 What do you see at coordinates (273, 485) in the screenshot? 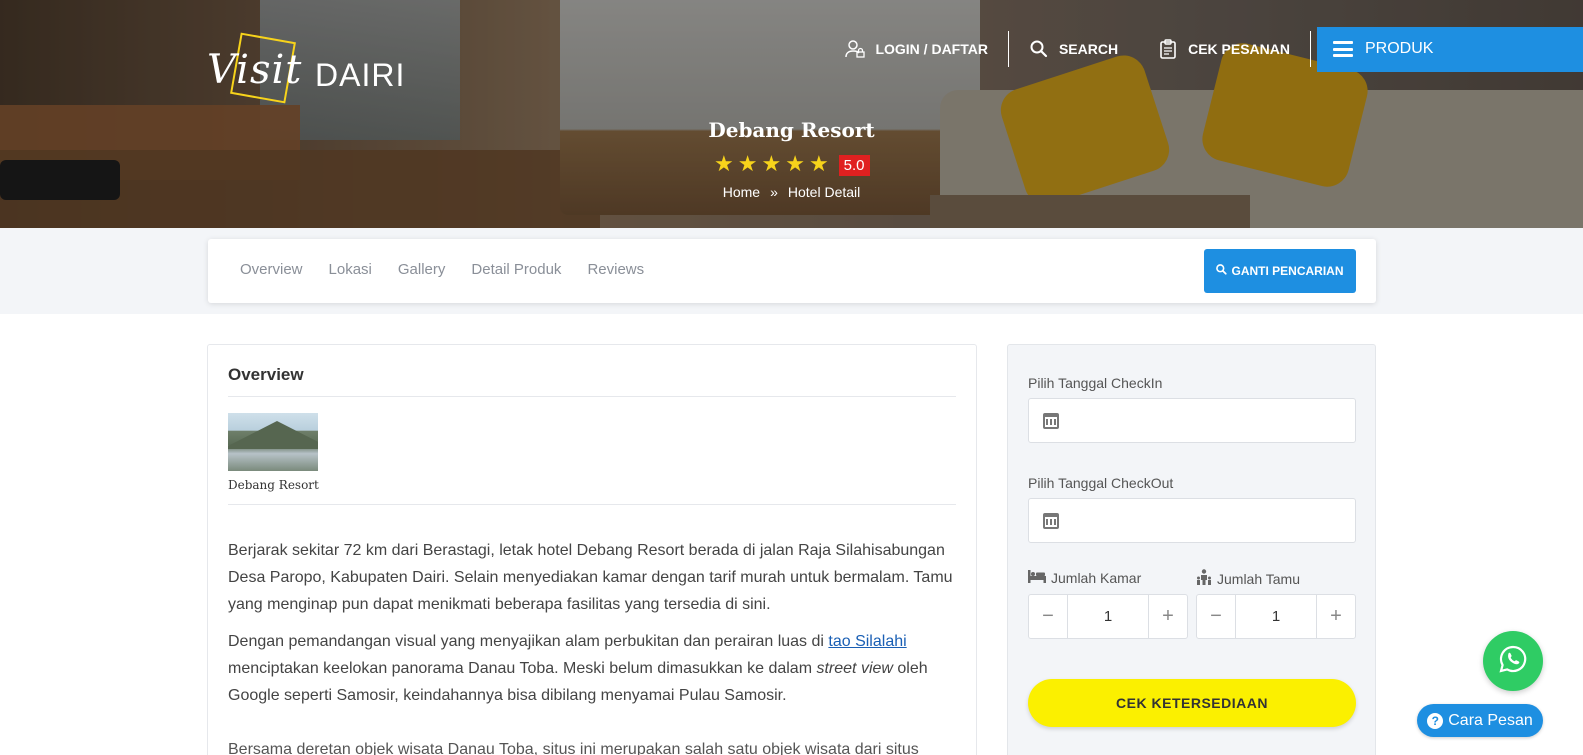
I see `thumbnail-caption: Debang Resort` at bounding box center [273, 485].